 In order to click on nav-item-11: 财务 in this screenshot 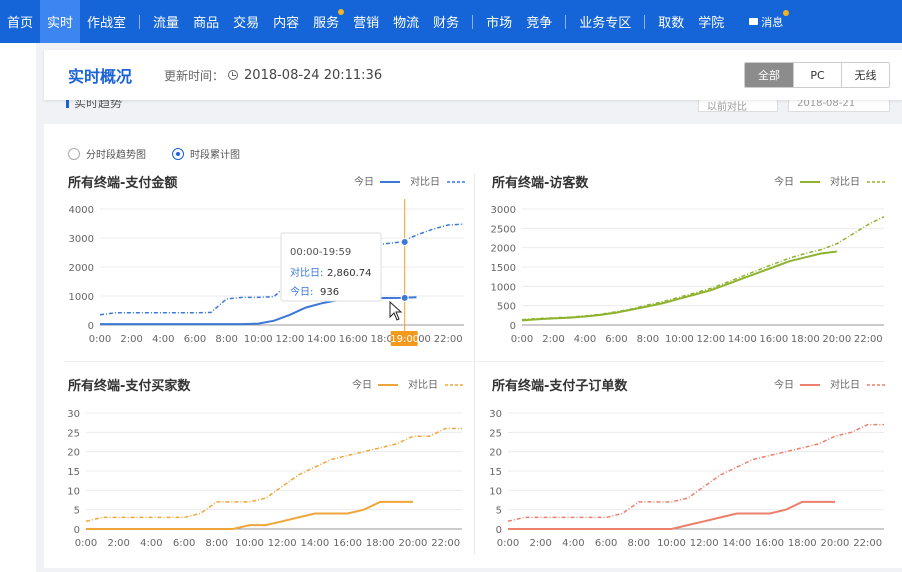, I will do `click(446, 21)`.